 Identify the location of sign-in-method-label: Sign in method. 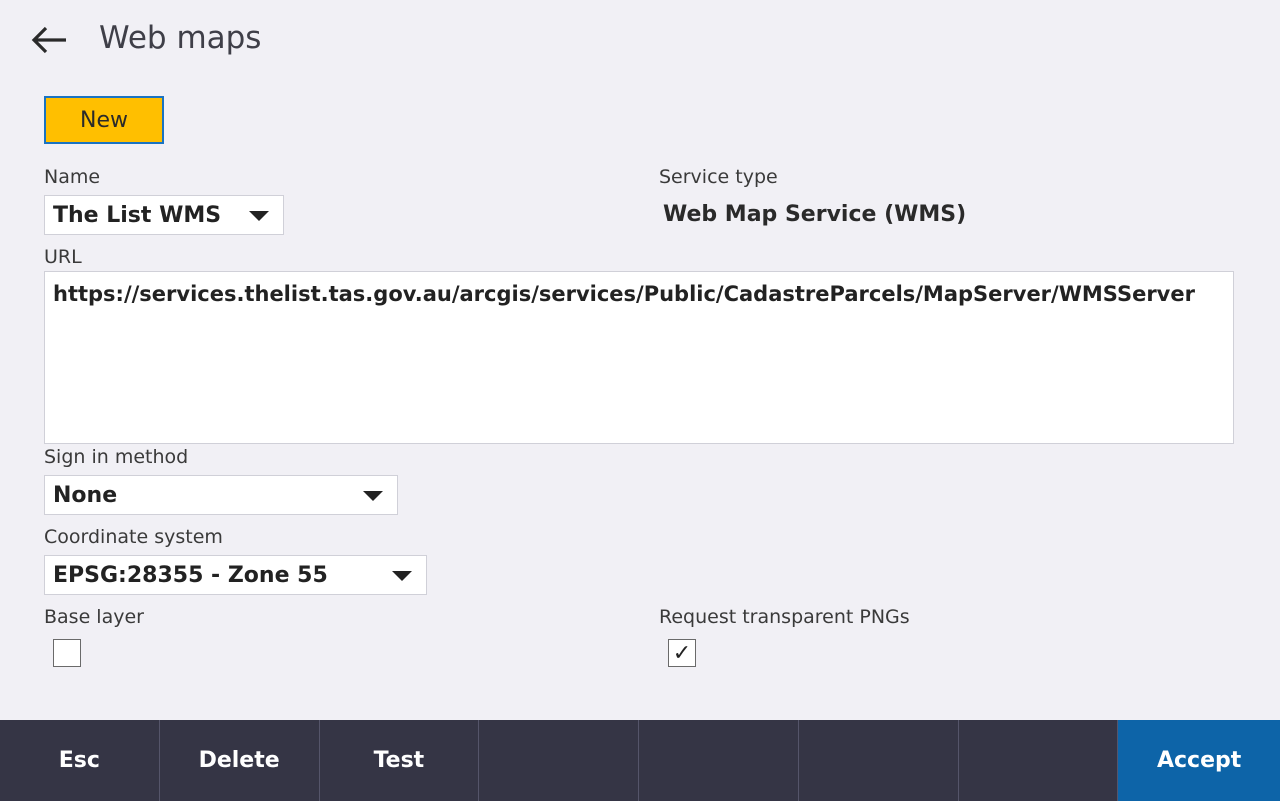
(116, 457).